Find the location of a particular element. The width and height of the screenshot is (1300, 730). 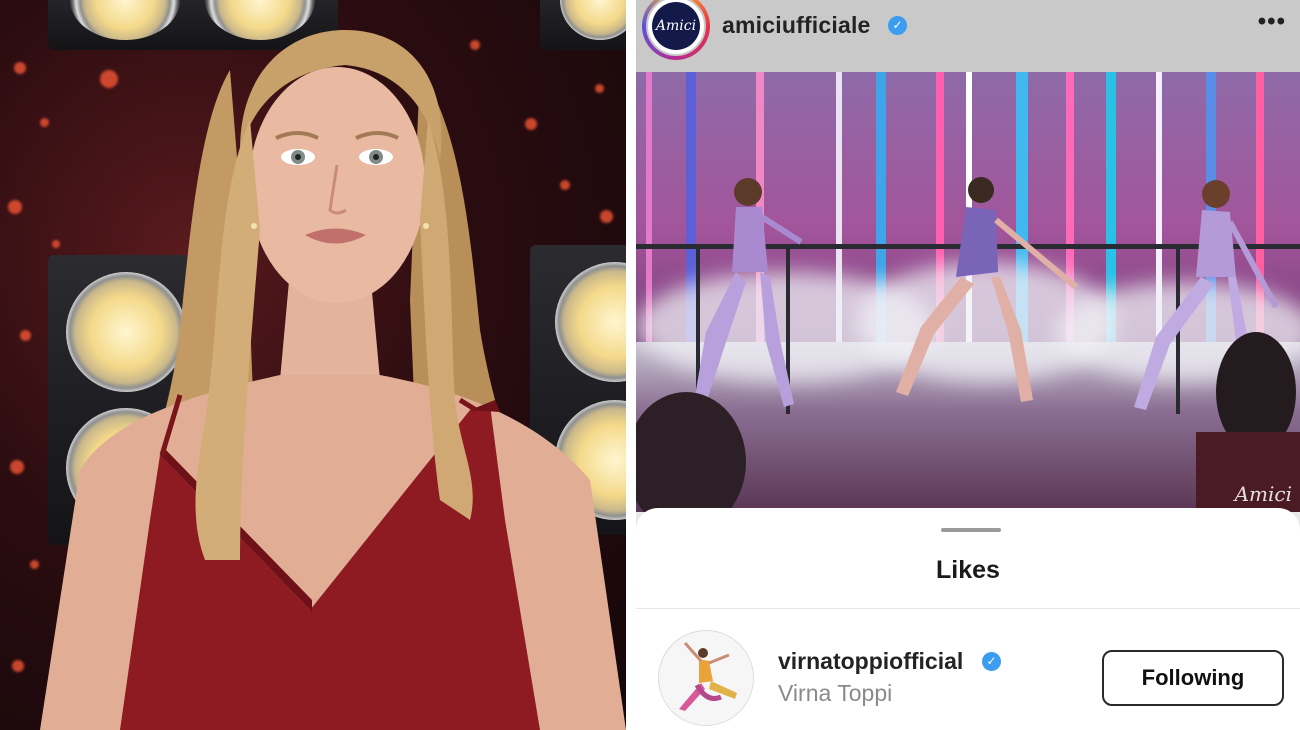

post-username: amiciufficiale is located at coordinates (796, 25).